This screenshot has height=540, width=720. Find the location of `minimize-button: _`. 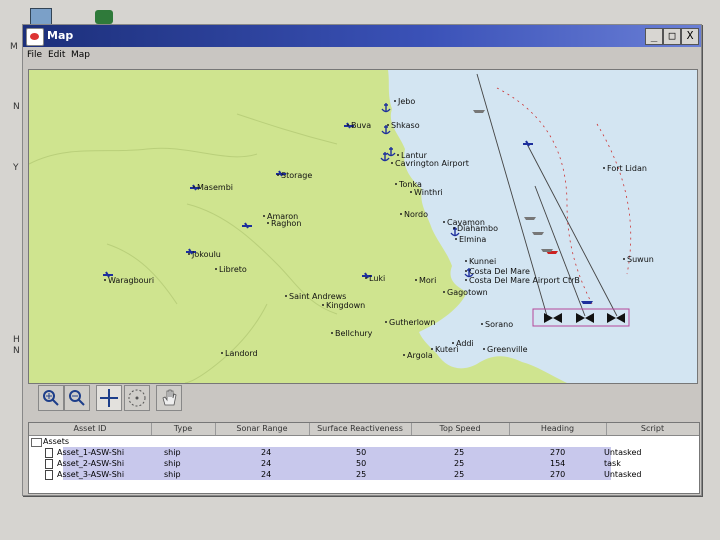

minimize-button: _ is located at coordinates (654, 36).